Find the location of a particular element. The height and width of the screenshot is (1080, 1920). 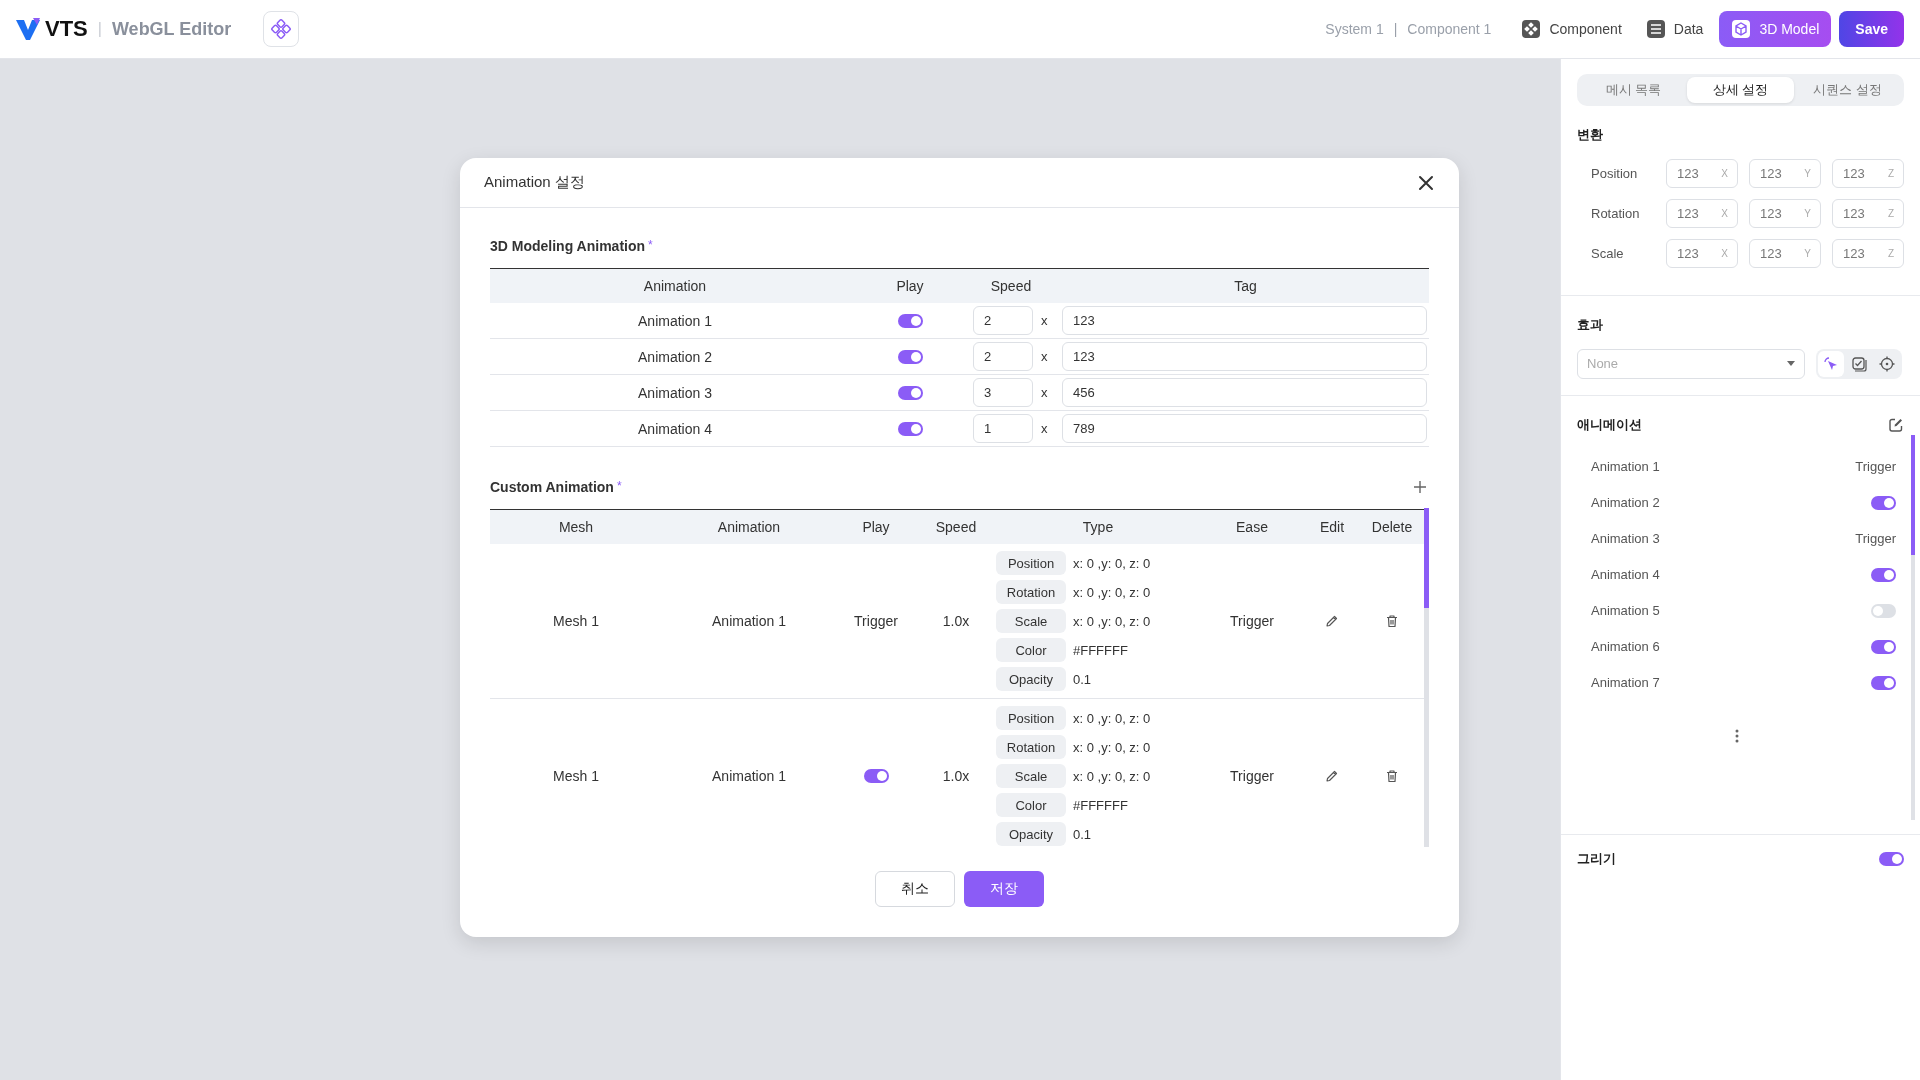

type-tag: Opacity is located at coordinates (1031, 834).